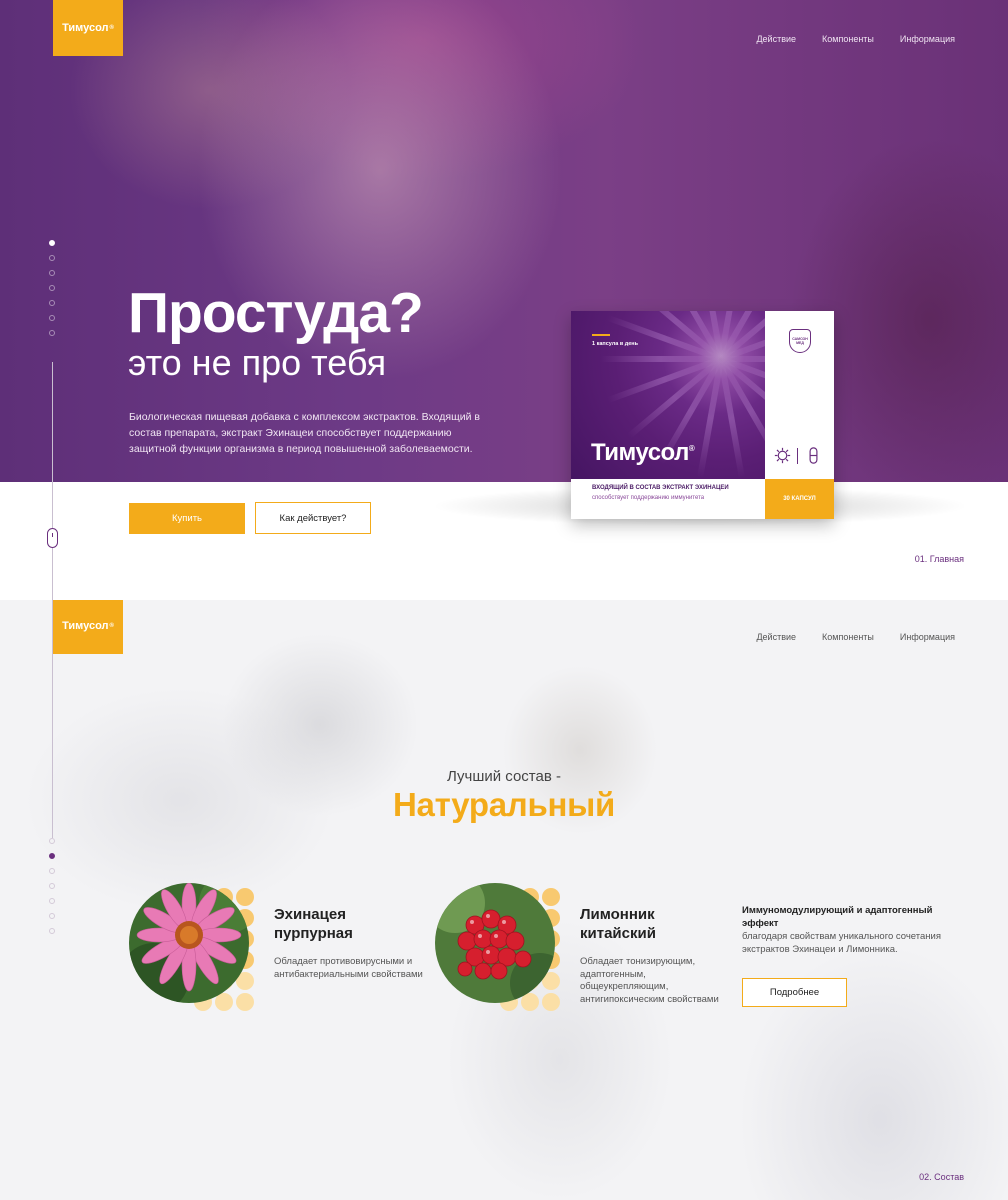 The width and height of the screenshot is (1008, 1200). What do you see at coordinates (276, 313) in the screenshot?
I see `hero-title: Простуда?` at bounding box center [276, 313].